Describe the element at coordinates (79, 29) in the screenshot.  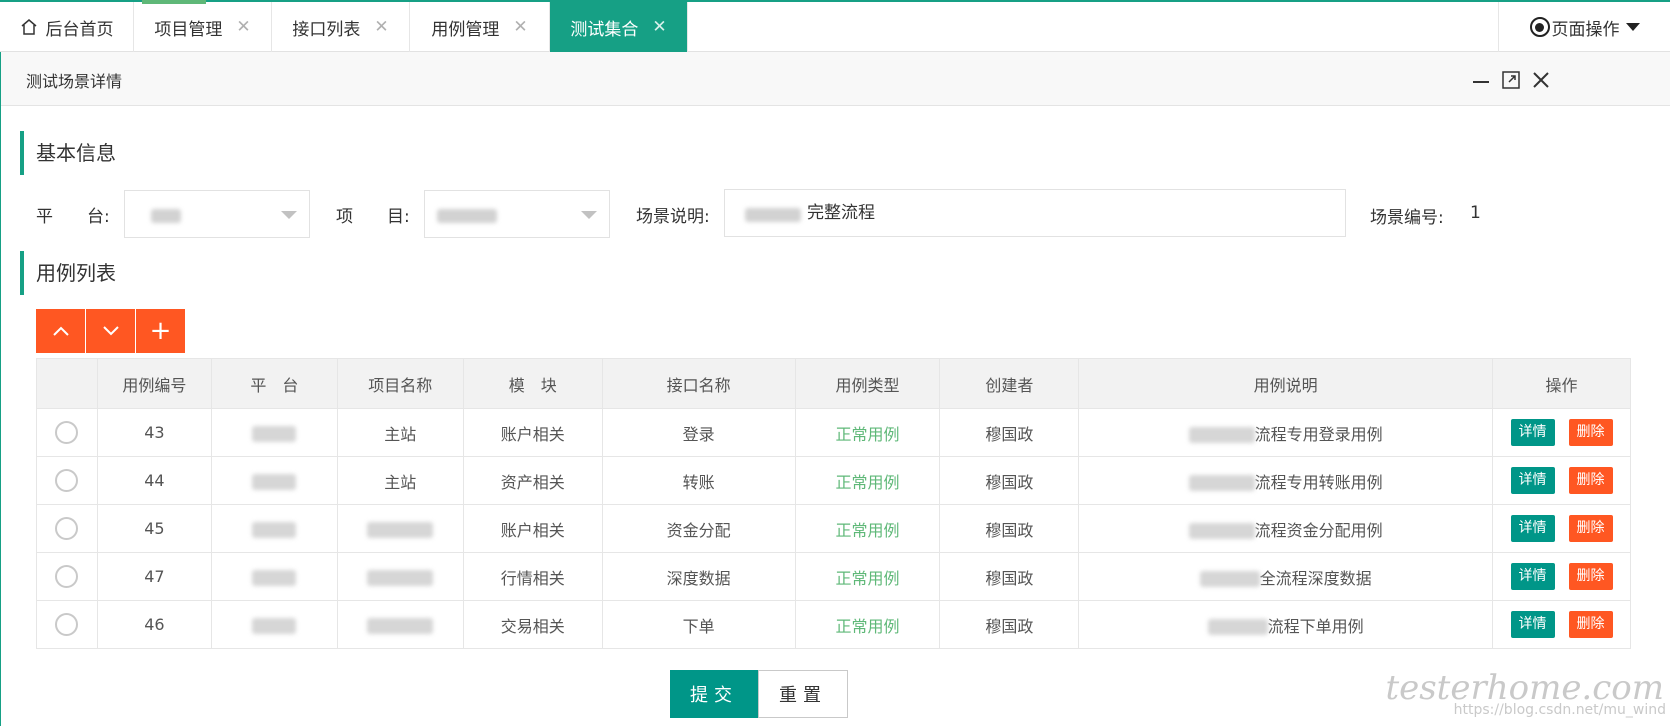
I see `tab-home-label: 后台首页` at that location.